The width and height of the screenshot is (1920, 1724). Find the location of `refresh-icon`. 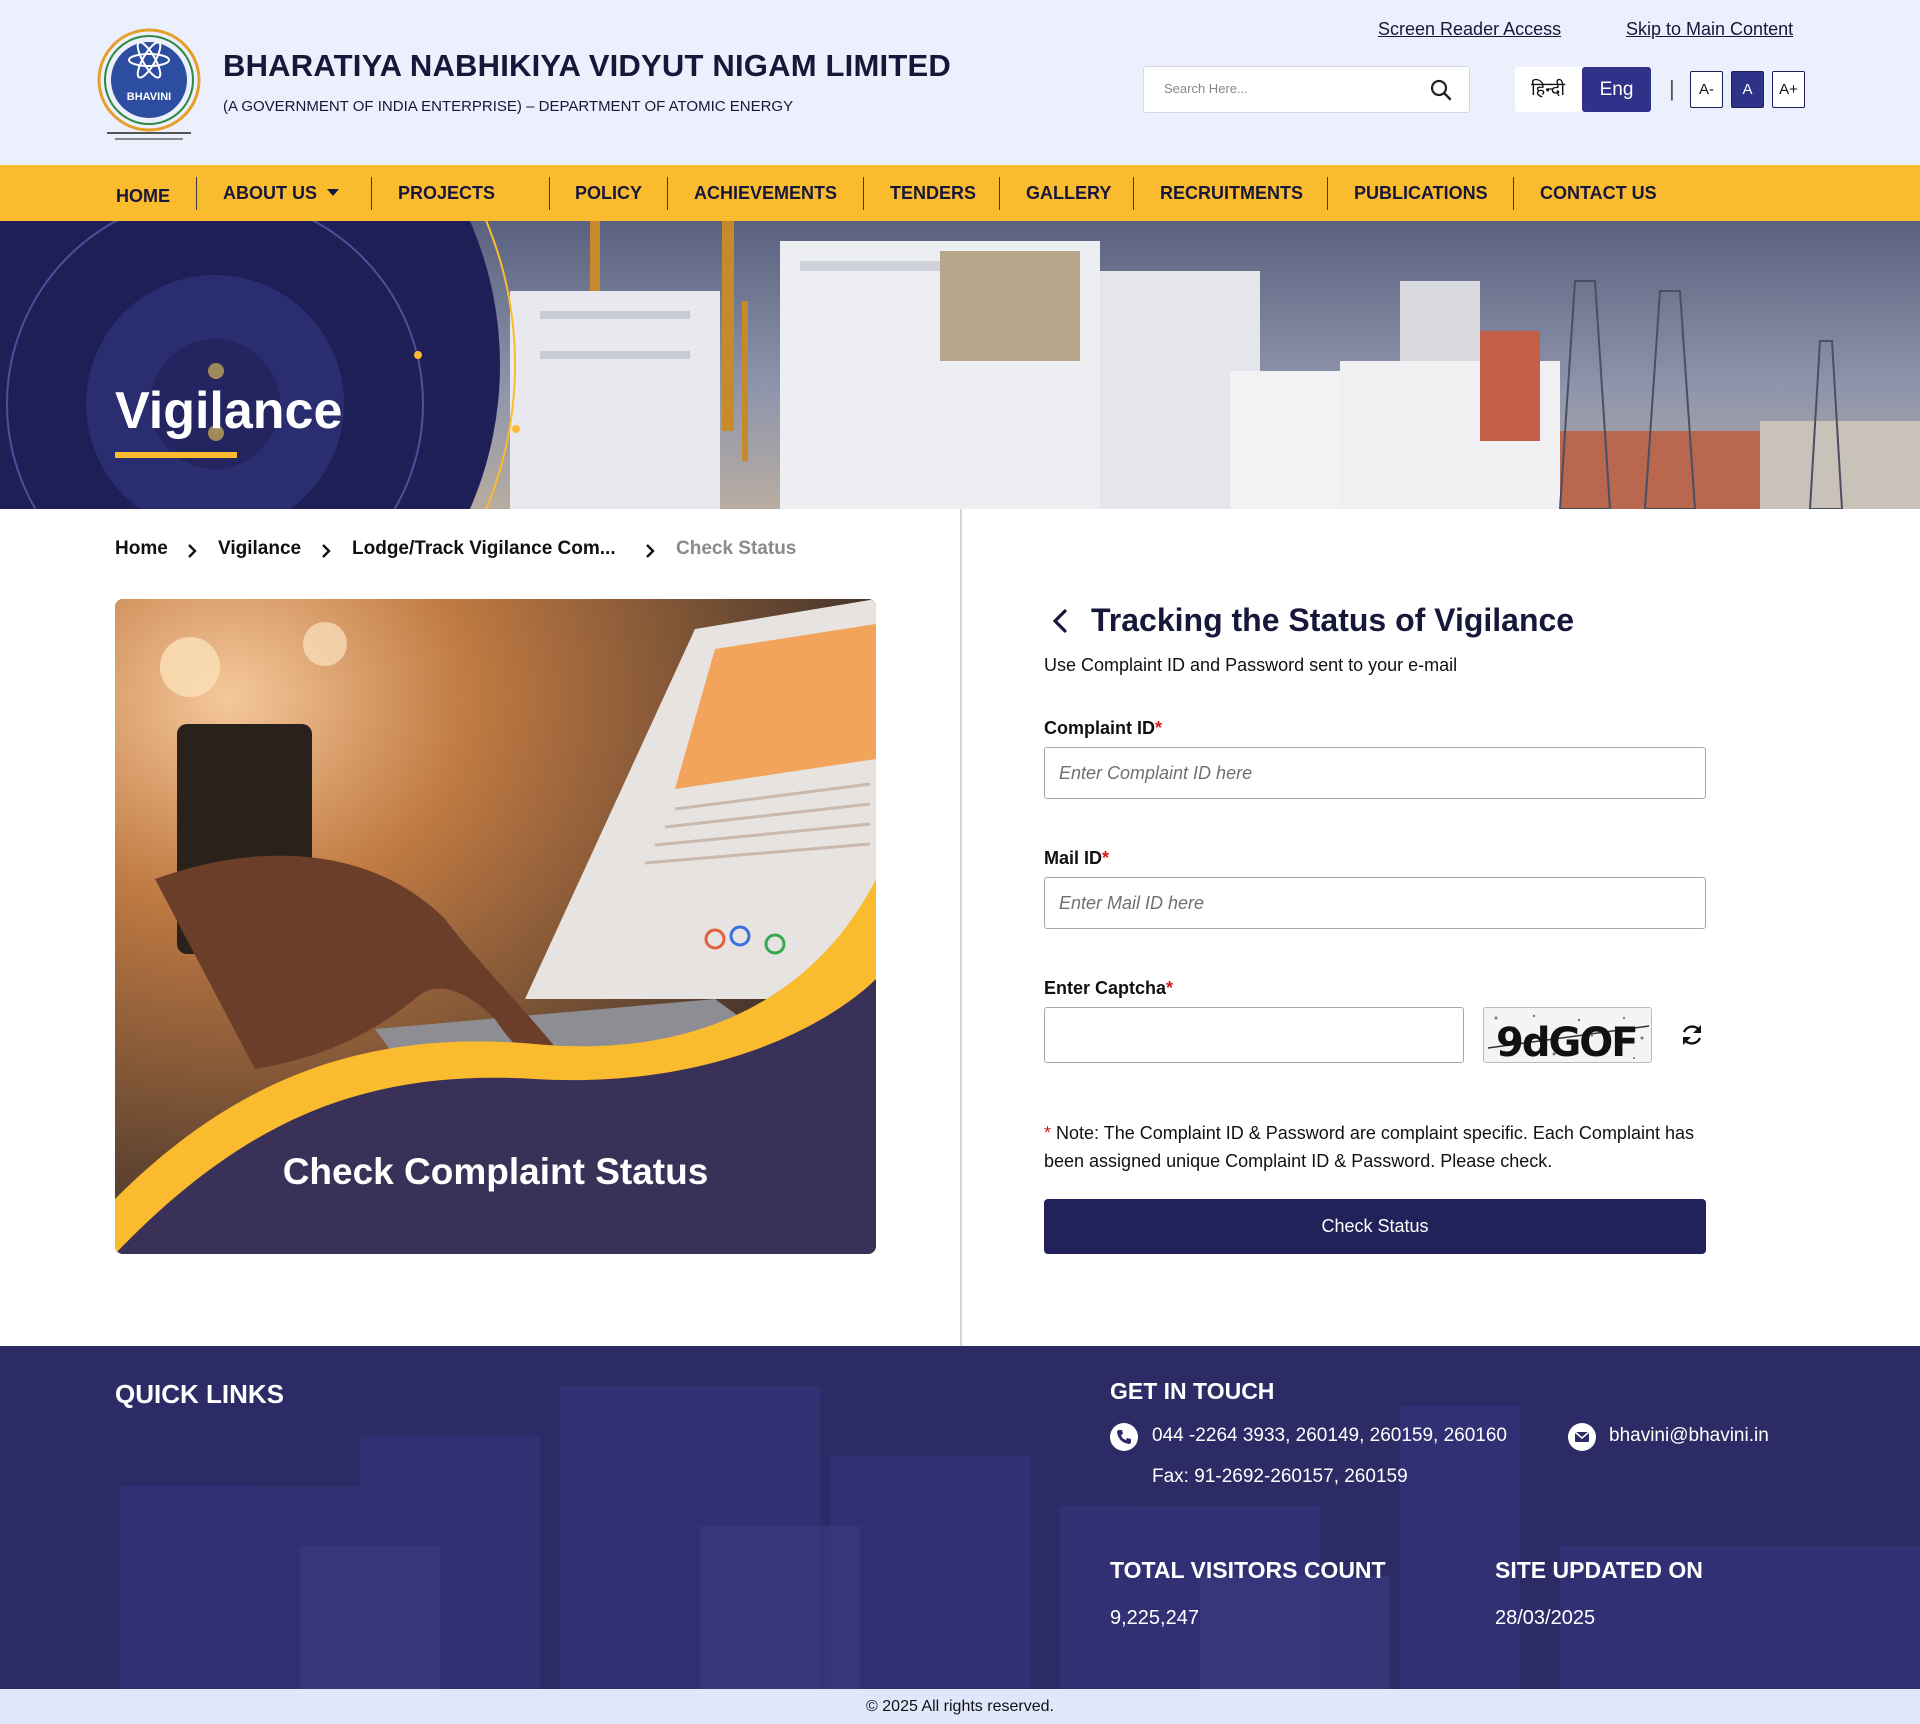

refresh-icon is located at coordinates (1692, 1035).